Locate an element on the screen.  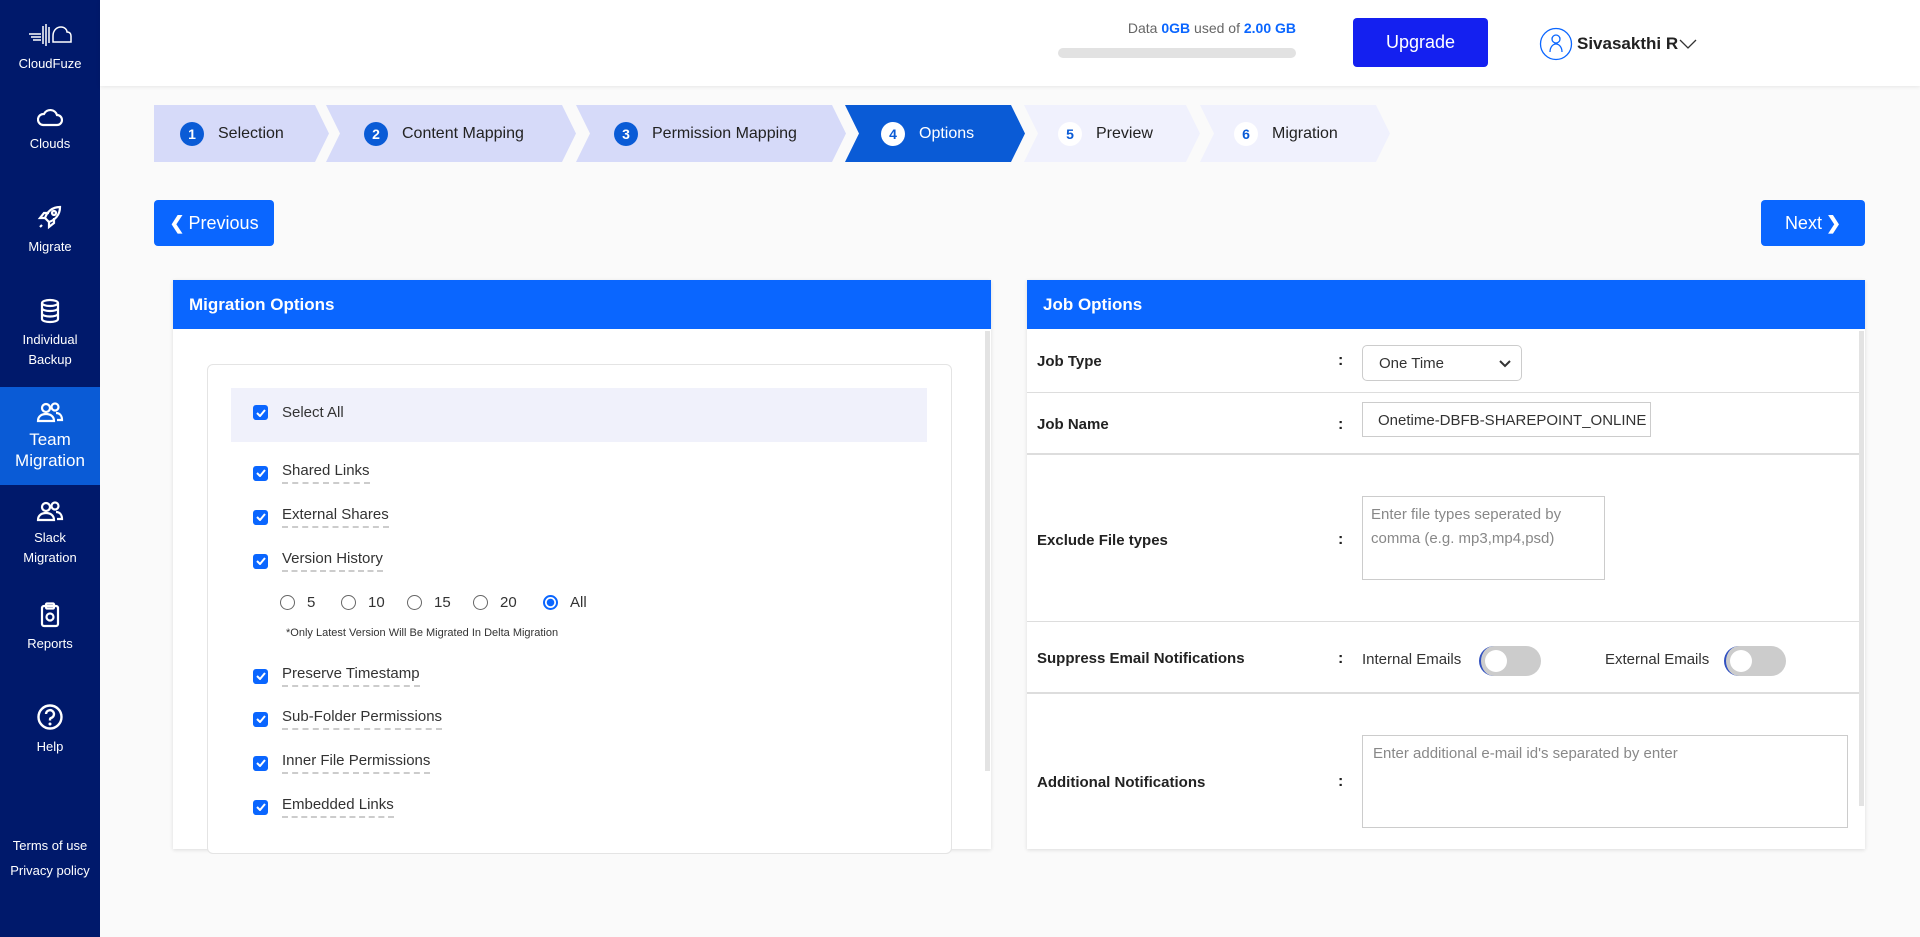
step-number: 6 is located at coordinates (1246, 134).